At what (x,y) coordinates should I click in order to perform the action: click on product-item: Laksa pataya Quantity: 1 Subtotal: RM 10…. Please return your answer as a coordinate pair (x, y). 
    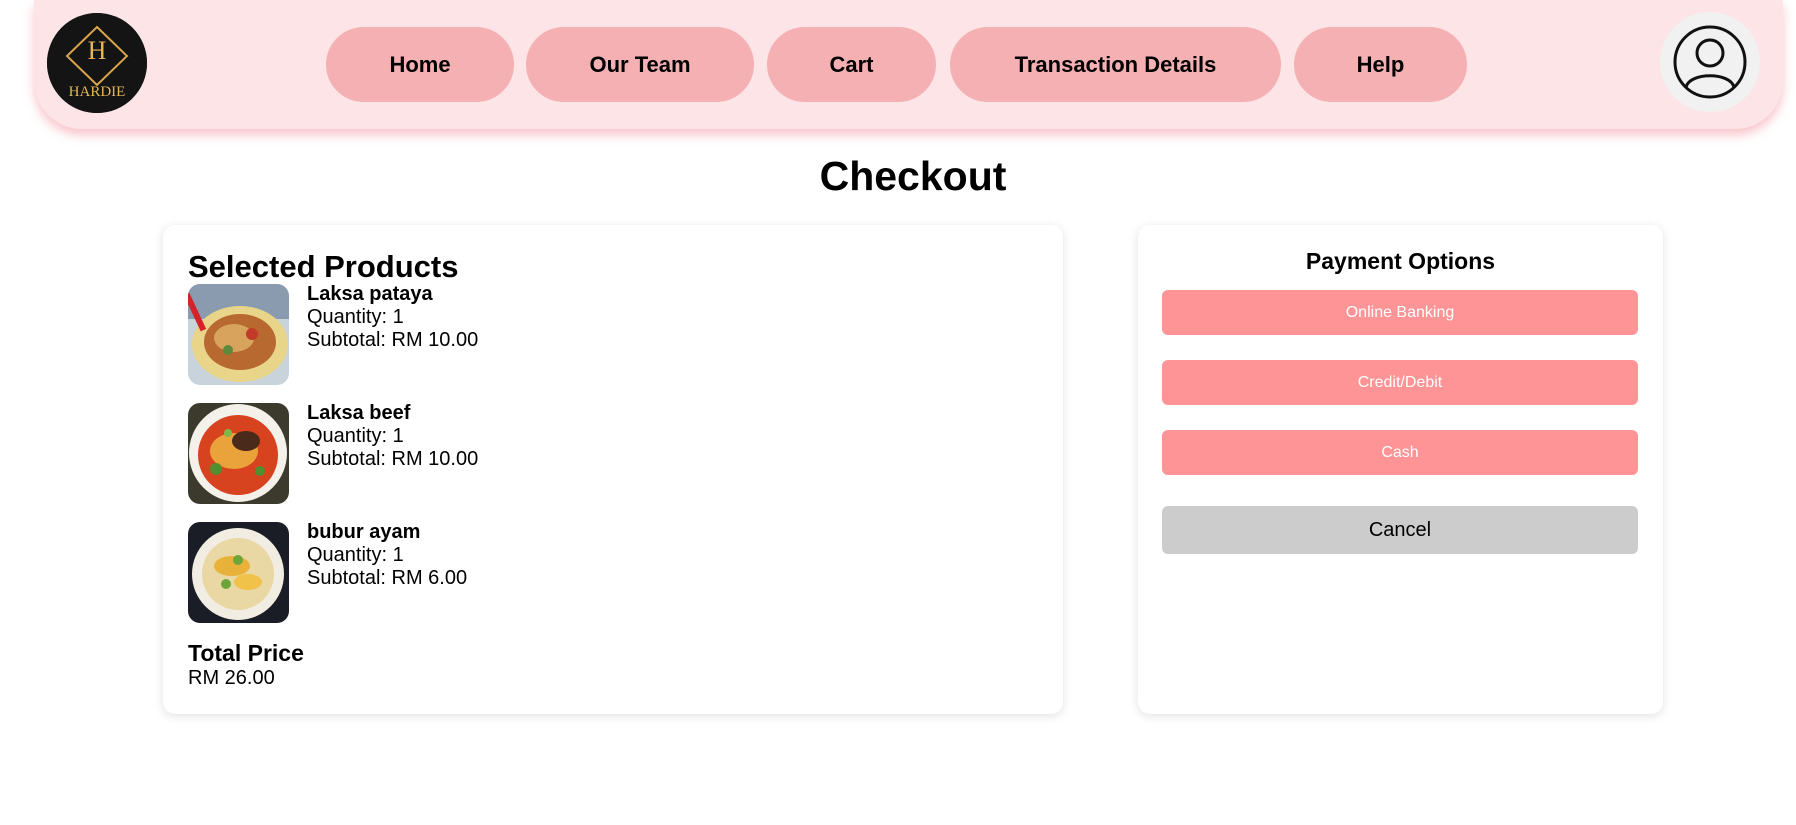
    Looking at the image, I should click on (488, 334).